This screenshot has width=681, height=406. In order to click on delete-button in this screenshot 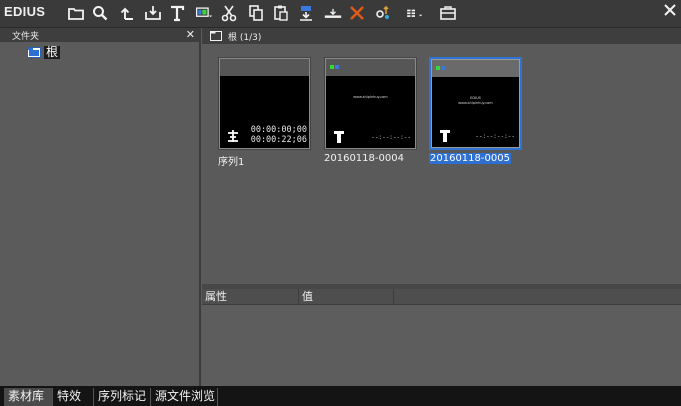, I will do `click(357, 13)`.